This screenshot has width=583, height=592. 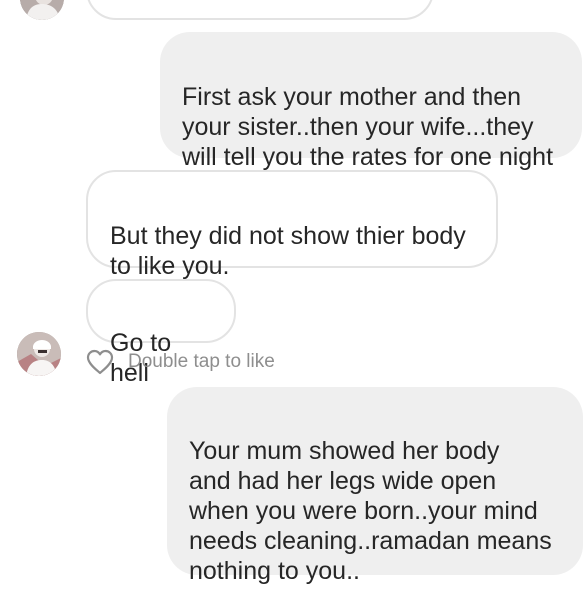 What do you see at coordinates (260, 10) in the screenshot?
I see `message-bubble-partial` at bounding box center [260, 10].